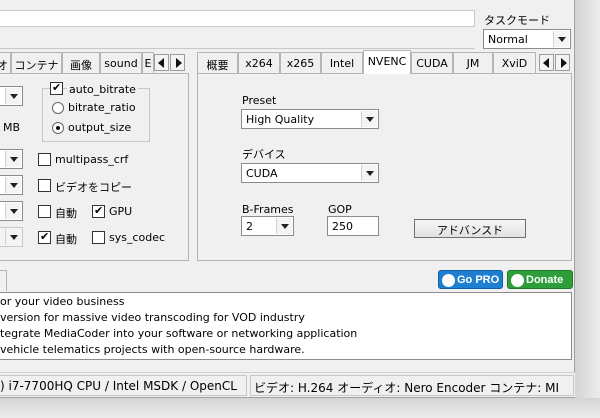  Describe the element at coordinates (508, 39) in the screenshot. I see `taskmode-value: Normal` at that location.